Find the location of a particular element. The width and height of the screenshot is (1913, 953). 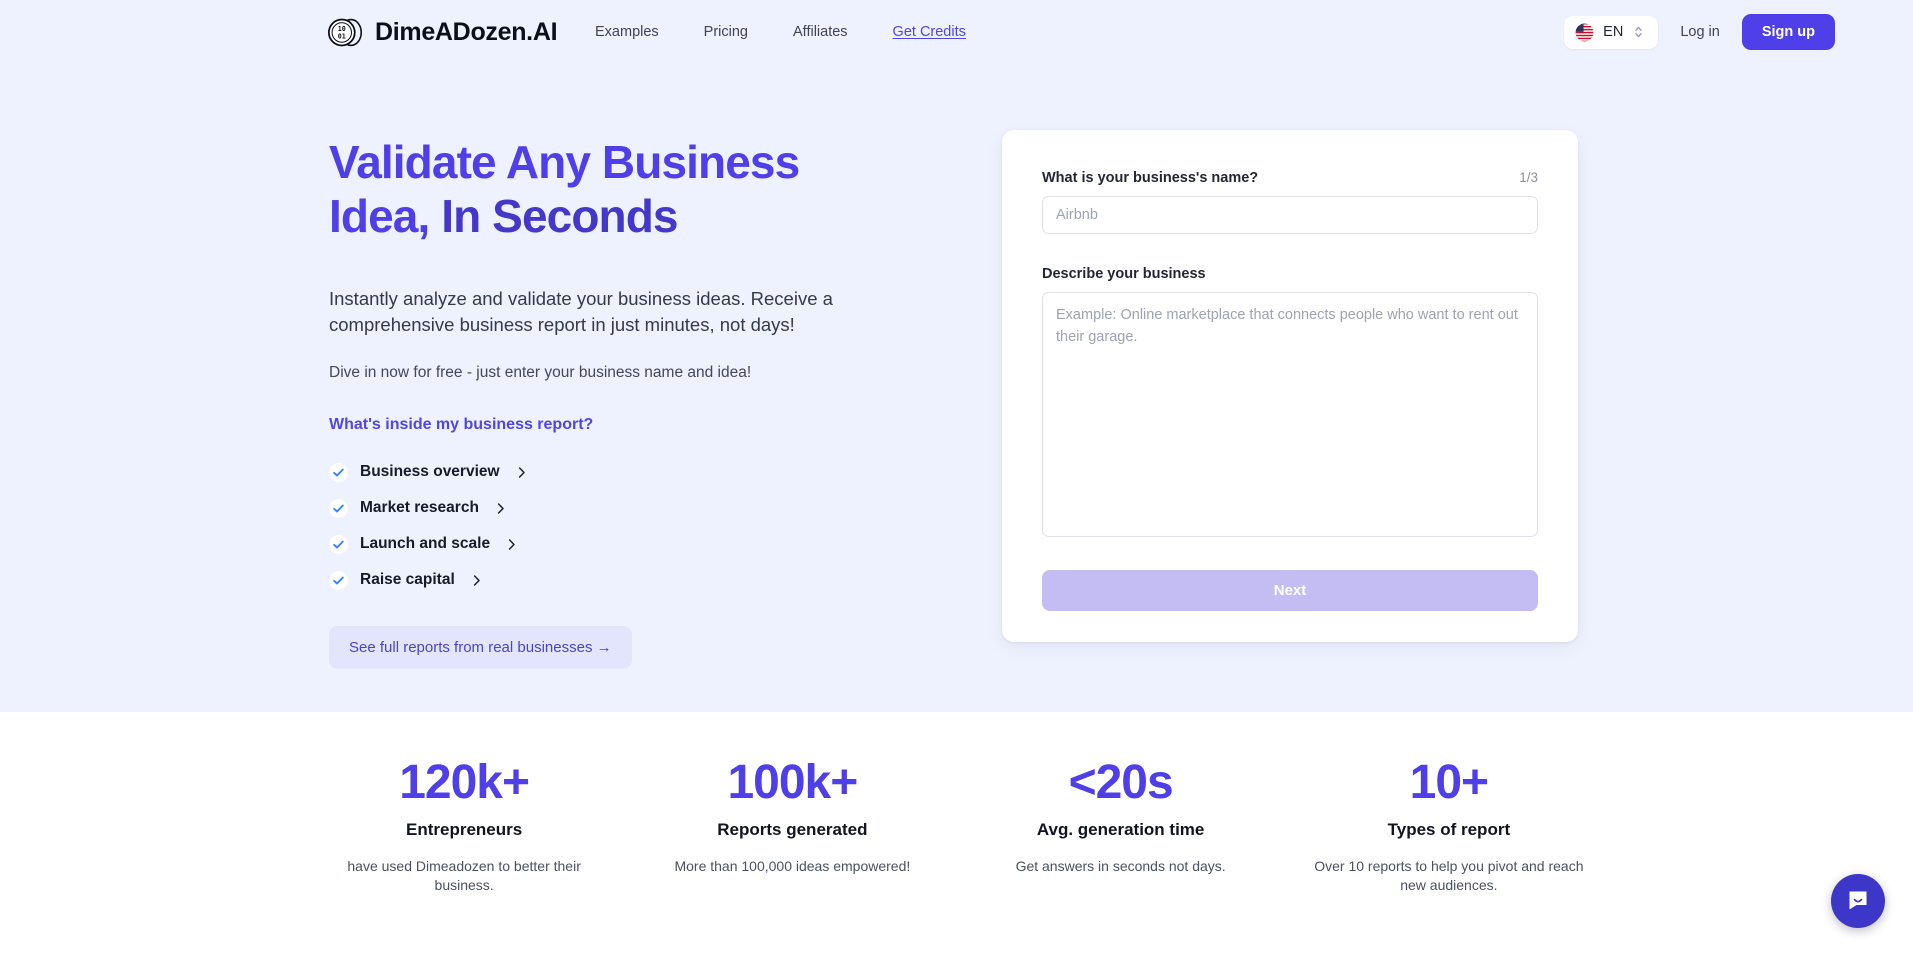

svg-text: 01 is located at coordinates (342, 36).